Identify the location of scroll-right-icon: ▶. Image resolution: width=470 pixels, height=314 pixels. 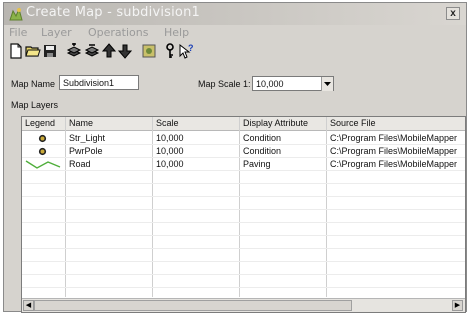
(457, 305).